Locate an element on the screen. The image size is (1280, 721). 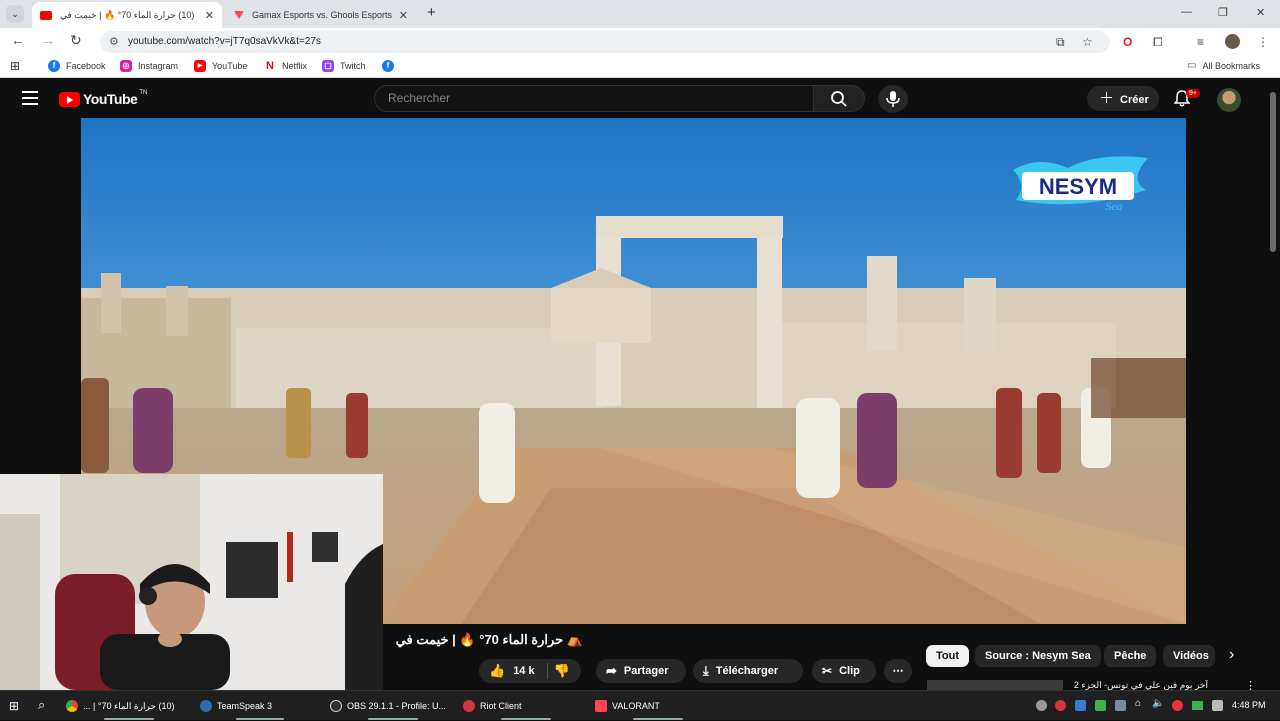
hamburger-menu-icon is located at coordinates (30, 98).